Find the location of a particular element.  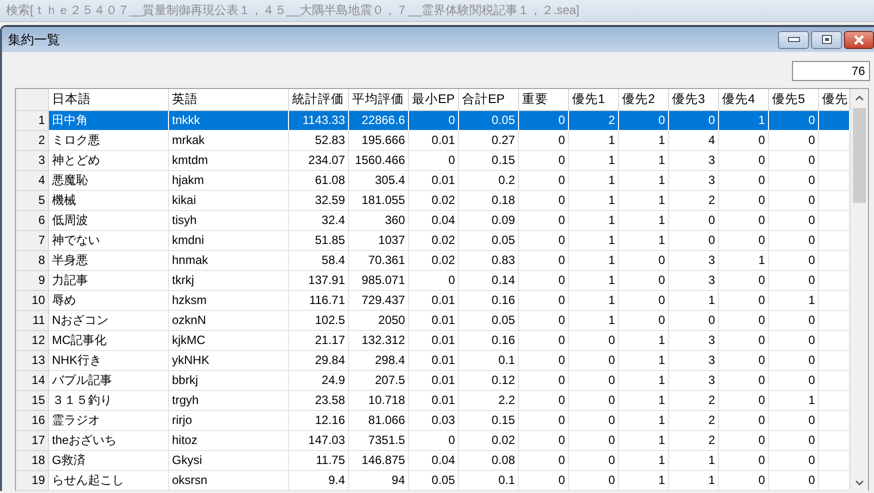

row-number: 3 is located at coordinates (32, 161).